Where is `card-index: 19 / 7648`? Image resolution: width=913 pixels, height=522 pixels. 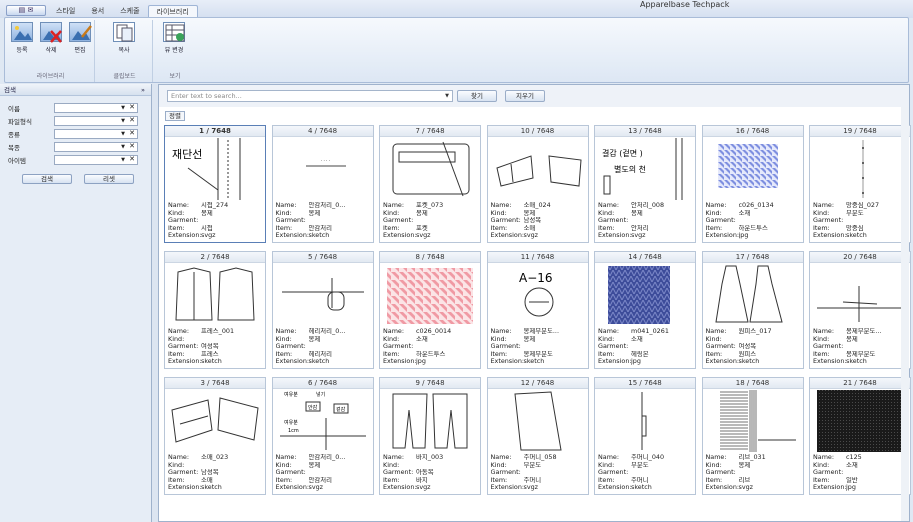
card-index: 19 / 7648 is located at coordinates (860, 131).